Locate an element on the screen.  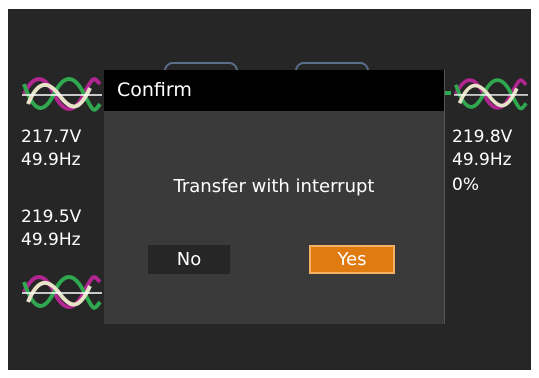
yes-button: Yes is located at coordinates (352, 259).